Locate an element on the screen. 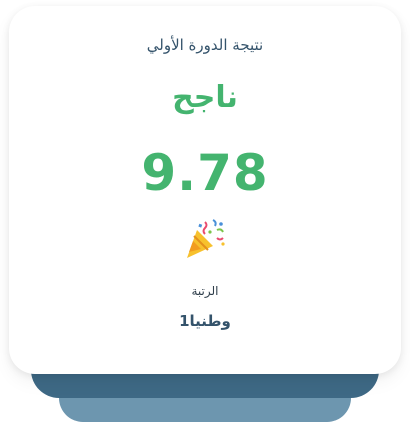 This screenshot has height=424, width=410. party-popper-icon is located at coordinates (205, 238).